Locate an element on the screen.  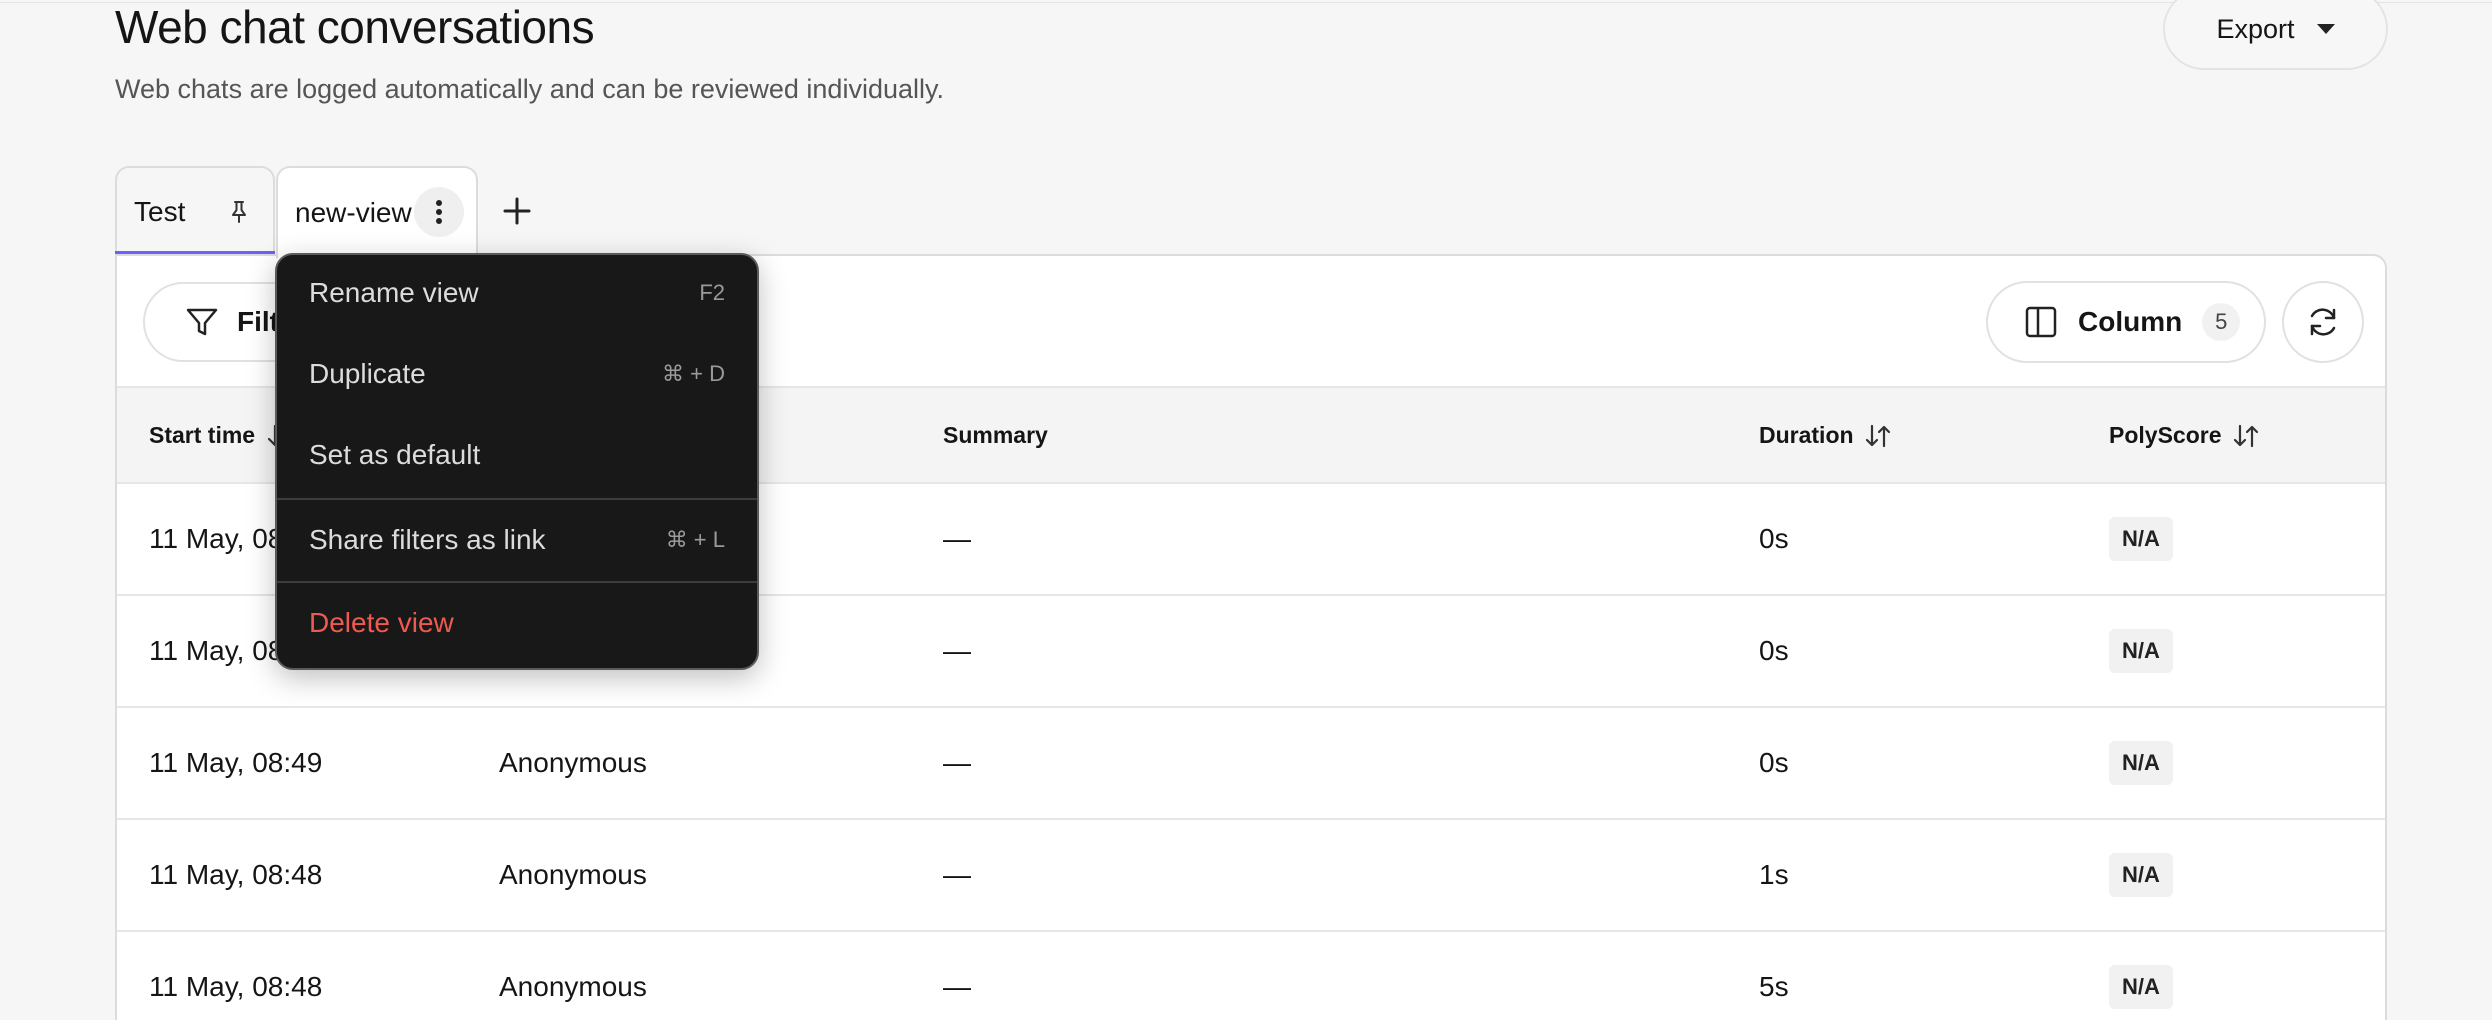
column-header-start-time: Start time is located at coordinates (221, 435).